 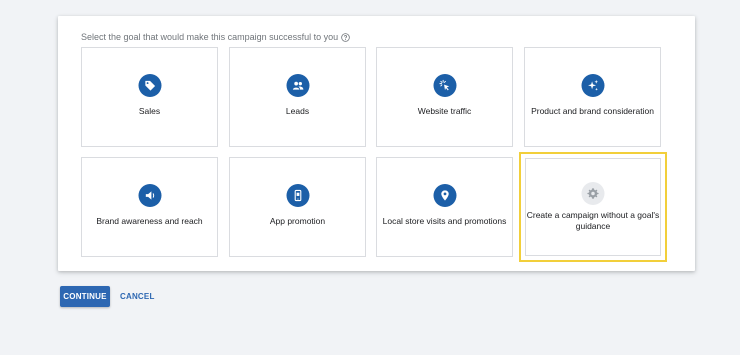 What do you see at coordinates (297, 221) in the screenshot?
I see `goal-label: App promotion` at bounding box center [297, 221].